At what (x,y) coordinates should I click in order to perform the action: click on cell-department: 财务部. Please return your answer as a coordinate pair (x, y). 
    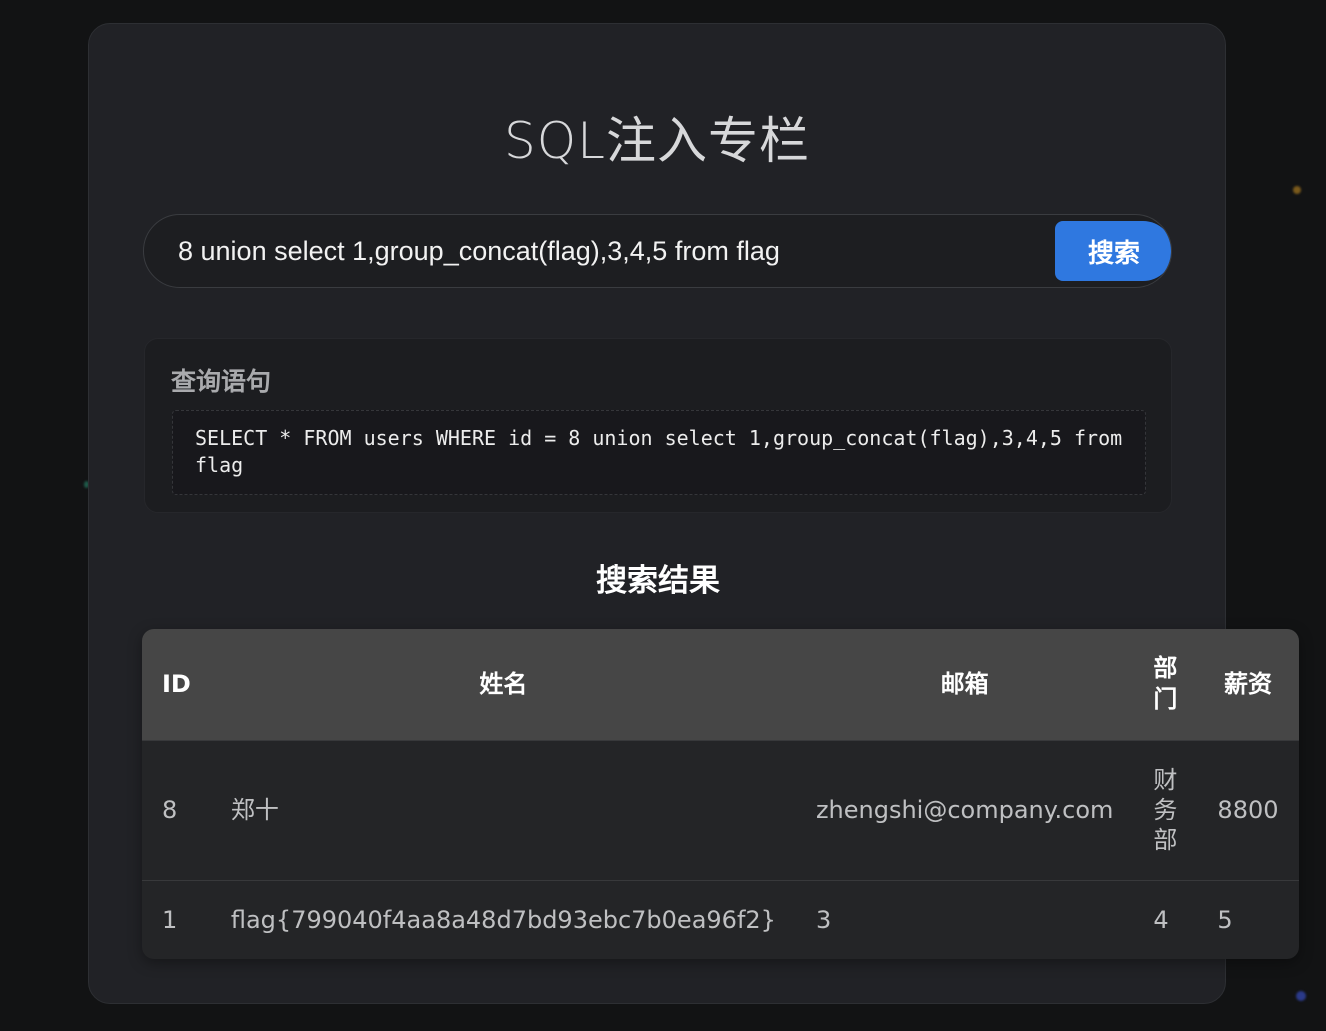
    Looking at the image, I should click on (1165, 809).